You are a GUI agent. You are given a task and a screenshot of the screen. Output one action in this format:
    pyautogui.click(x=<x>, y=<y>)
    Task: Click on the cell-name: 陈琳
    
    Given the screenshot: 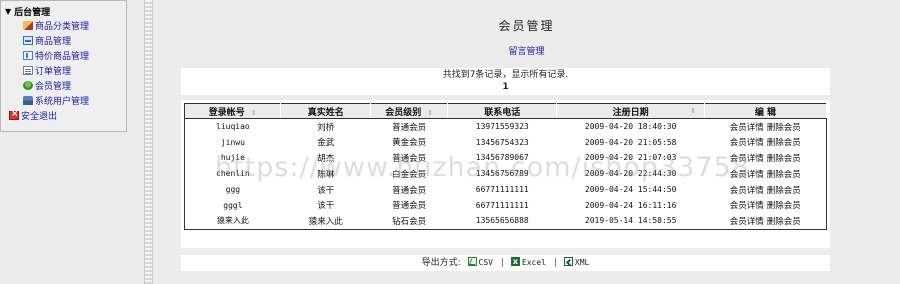 What is the action you would take?
    pyautogui.click(x=326, y=174)
    